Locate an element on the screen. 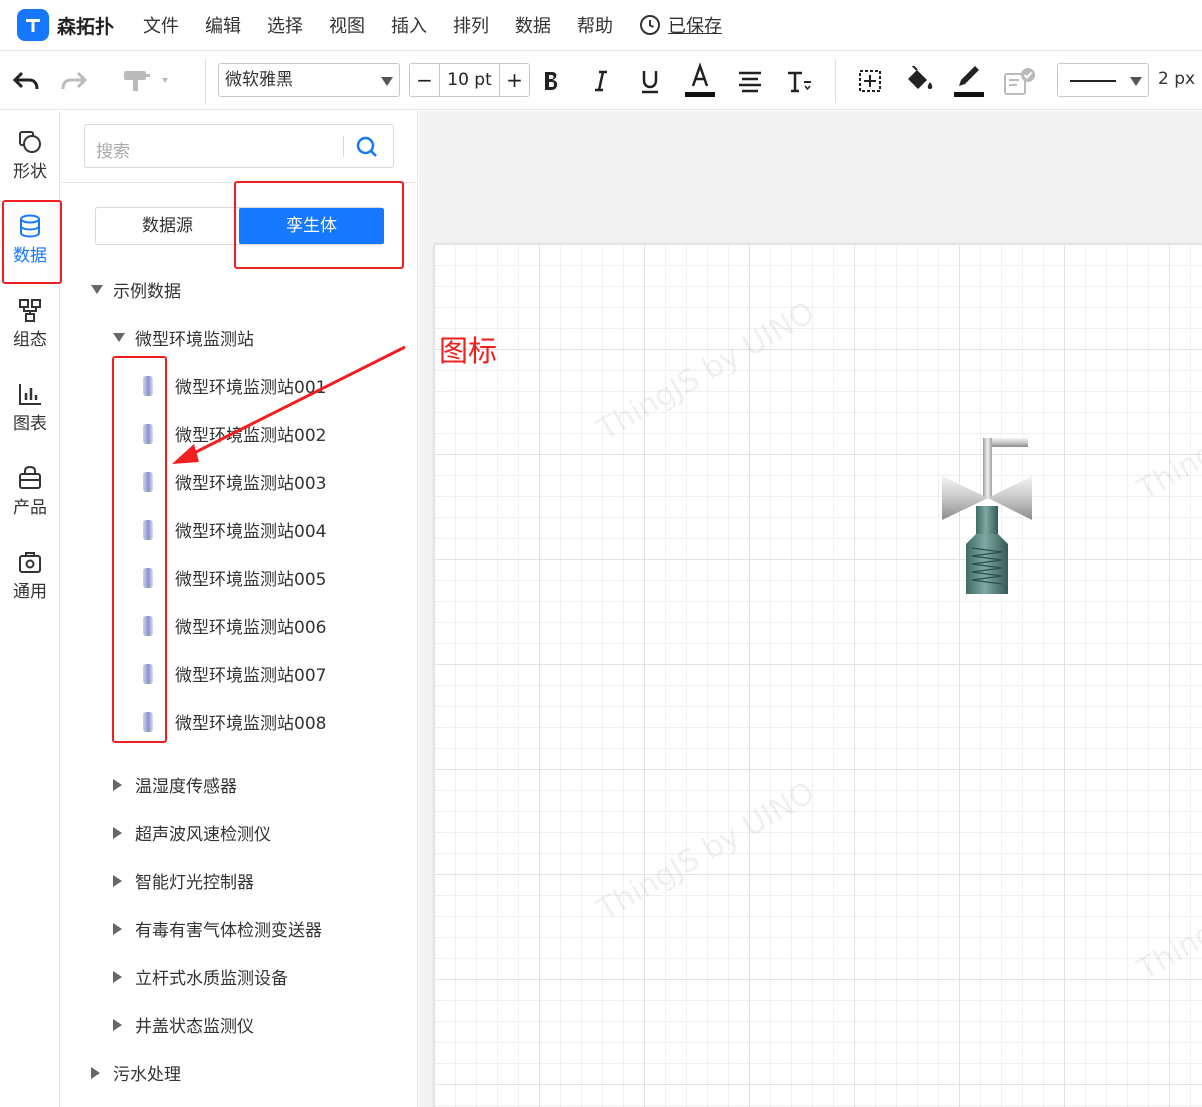  annotation-arrow is located at coordinates (289, 404).